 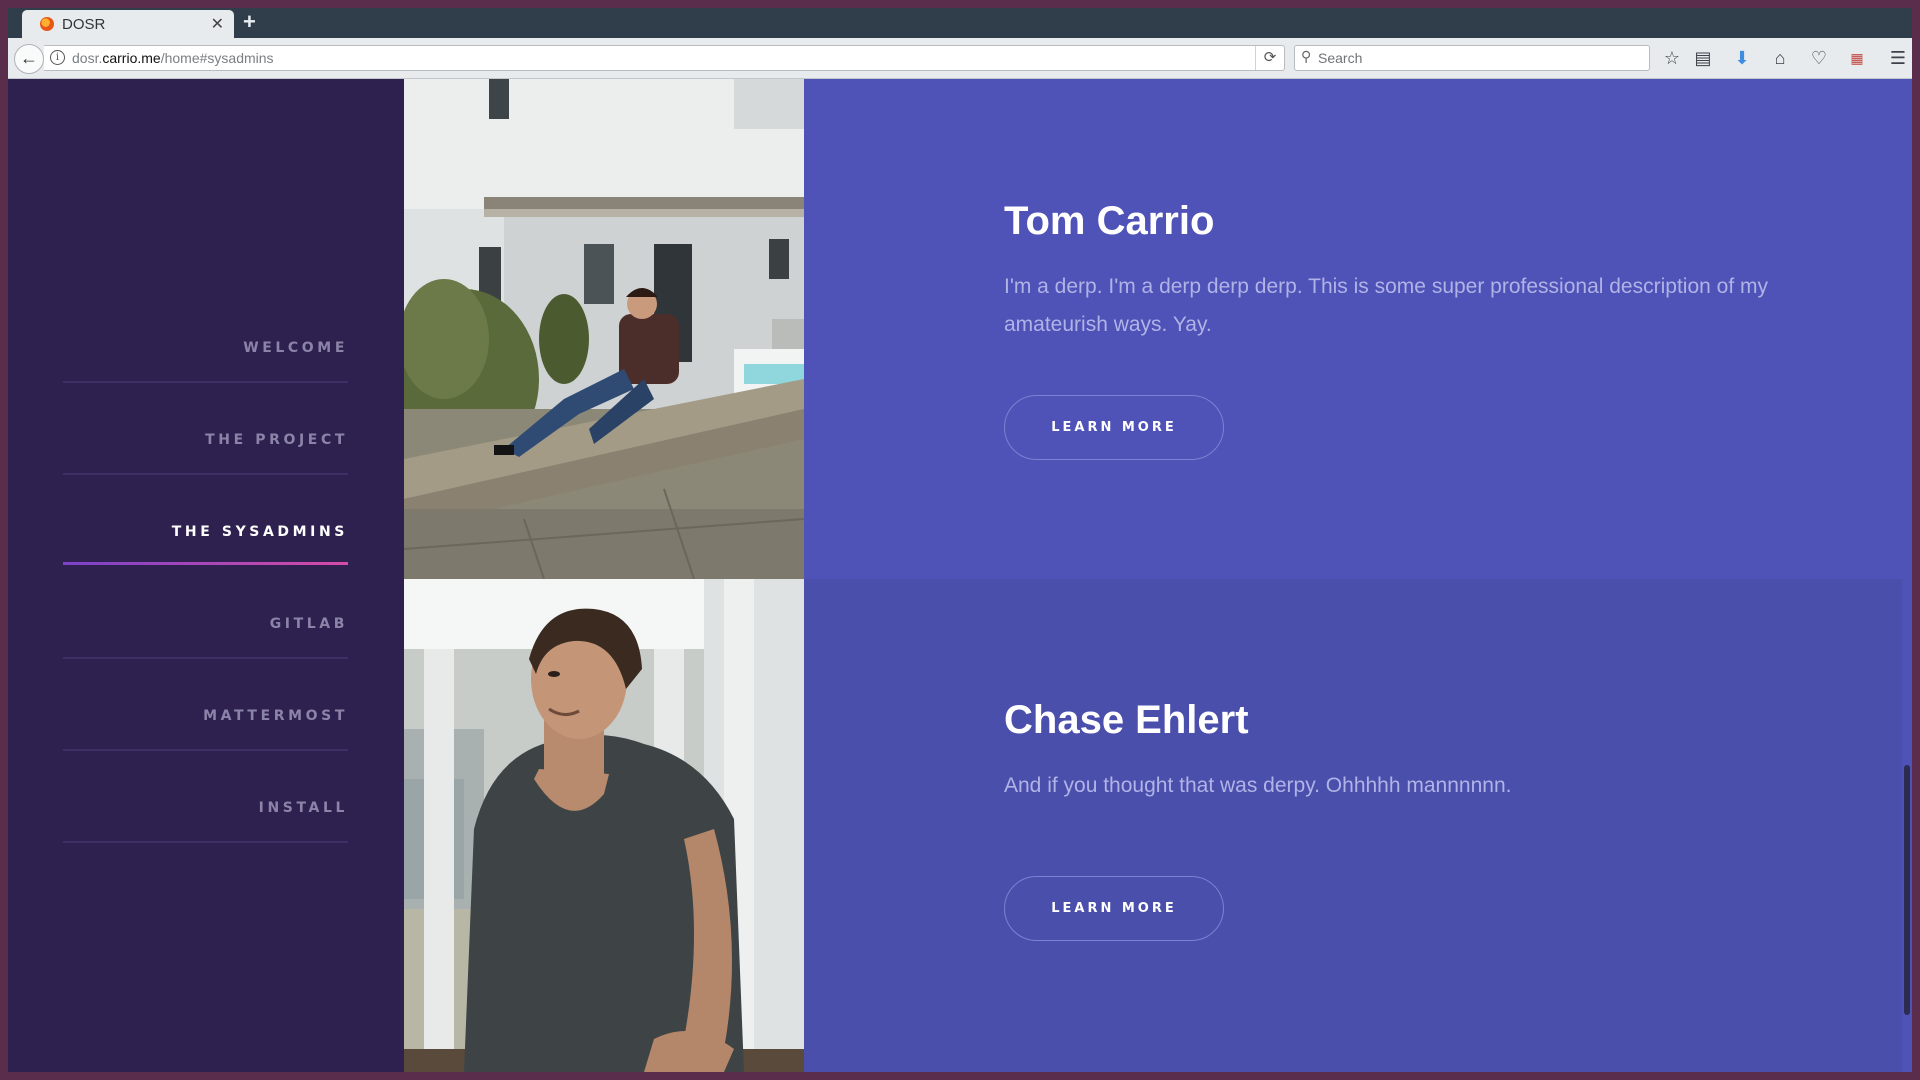 I want to click on download-icon: ⬇, so click(x=1742, y=58).